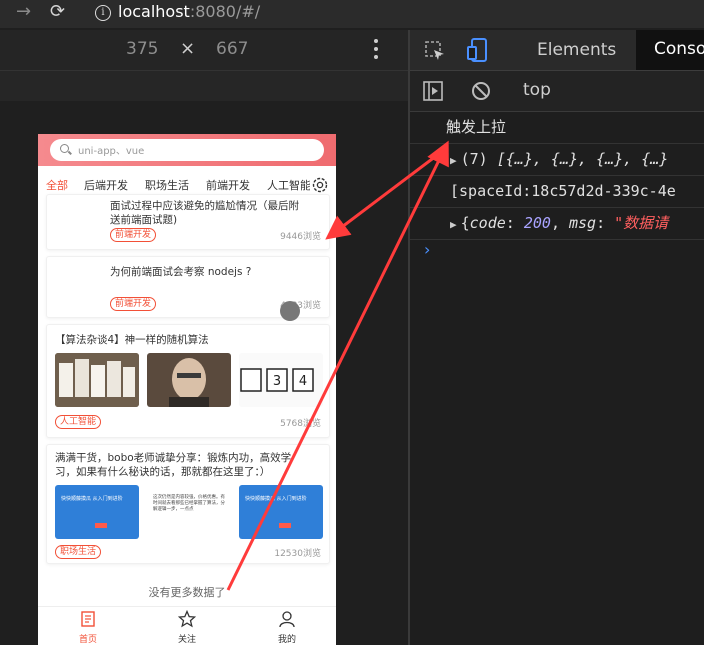 This screenshot has width=704, height=645. What do you see at coordinates (181, 272) in the screenshot?
I see `article-title: 为何前端面试会考察 nodejs ?` at bounding box center [181, 272].